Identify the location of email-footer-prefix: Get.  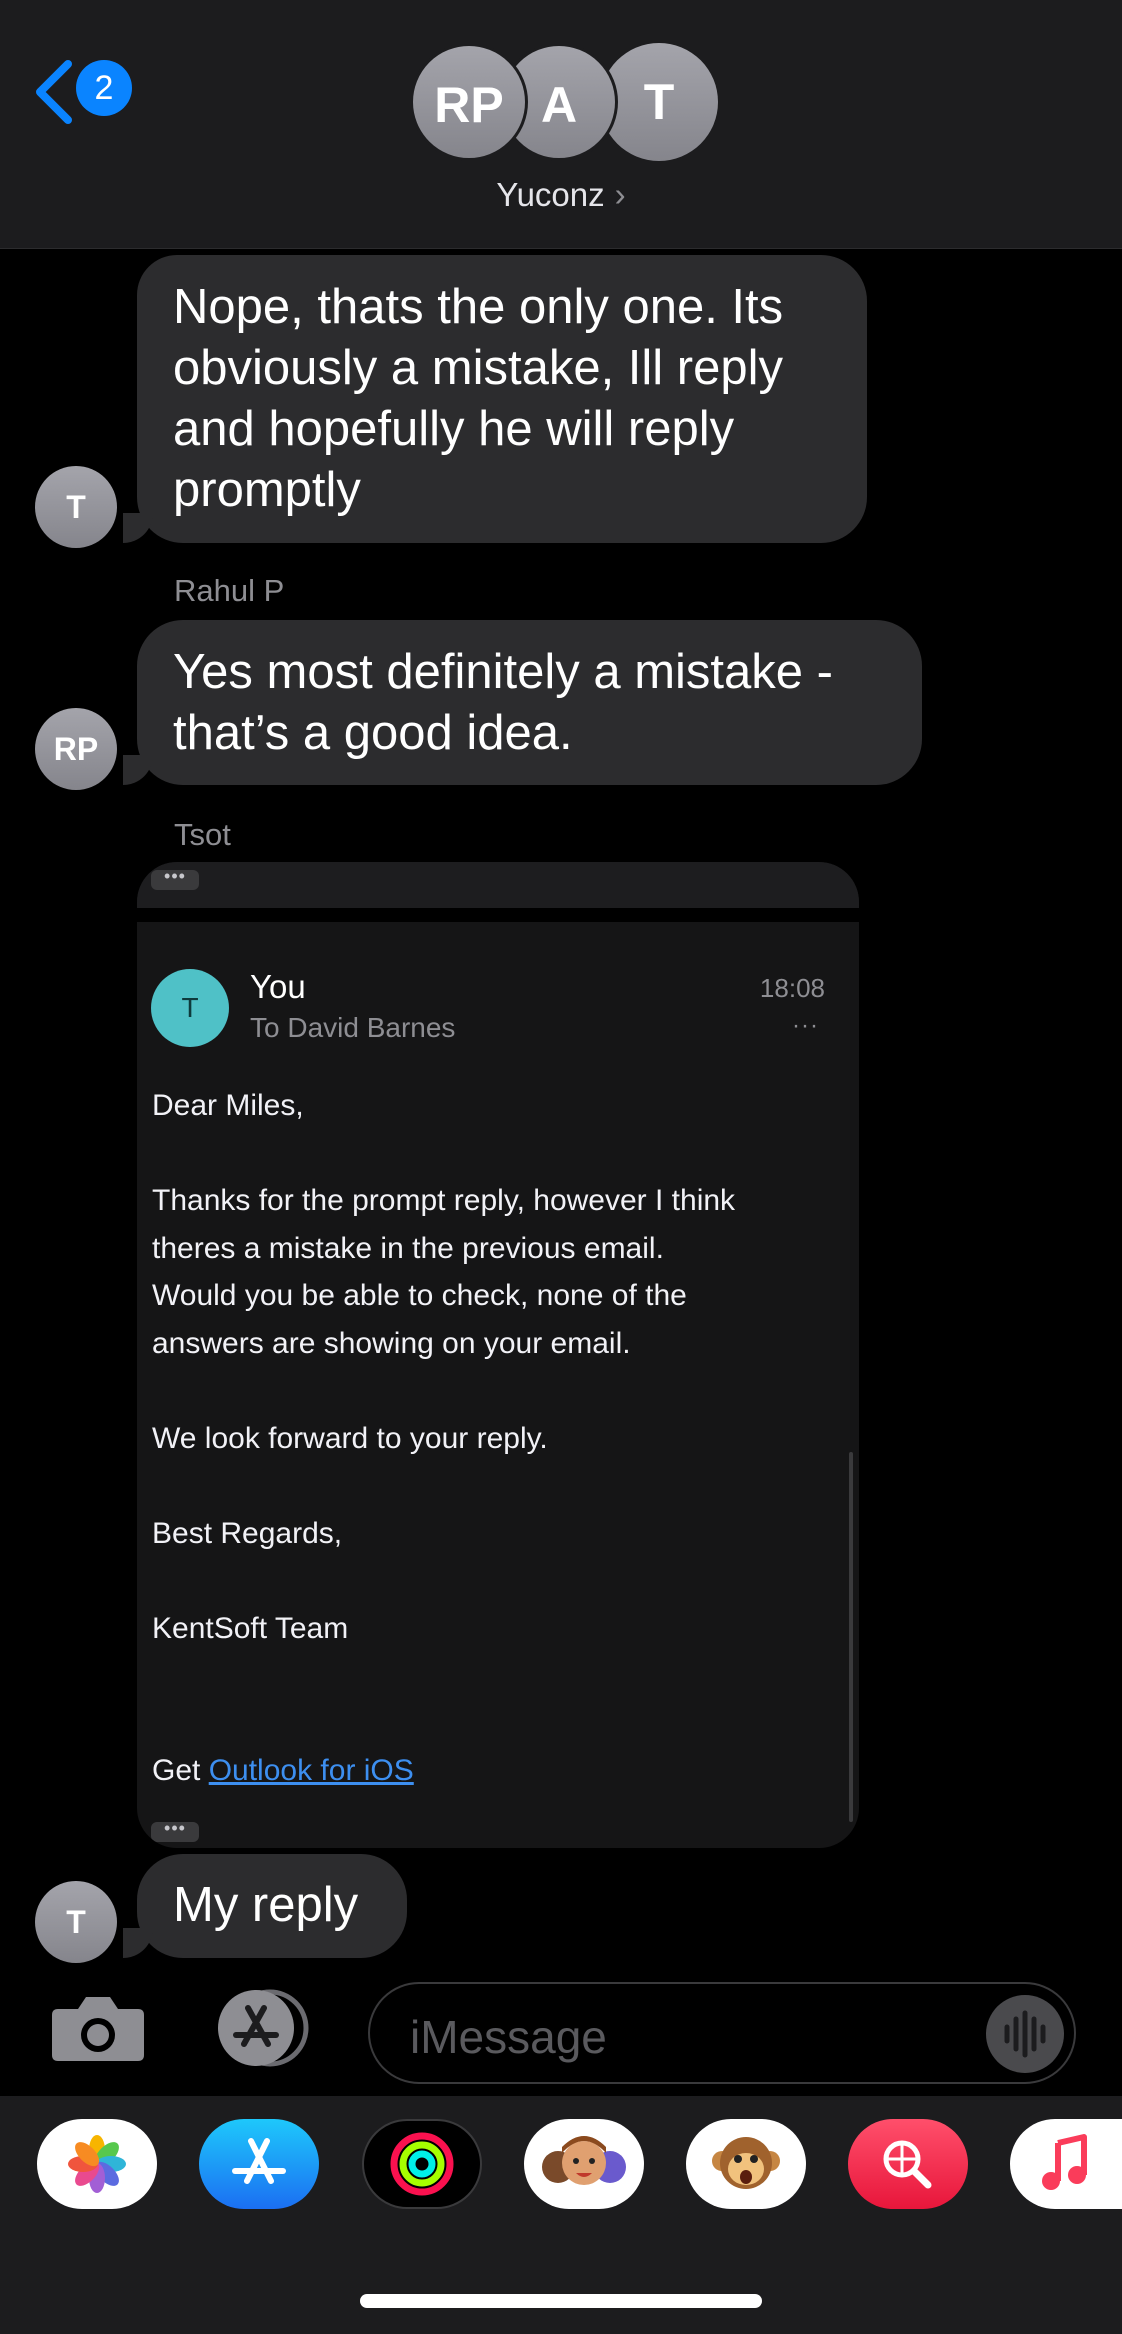
(180, 1770).